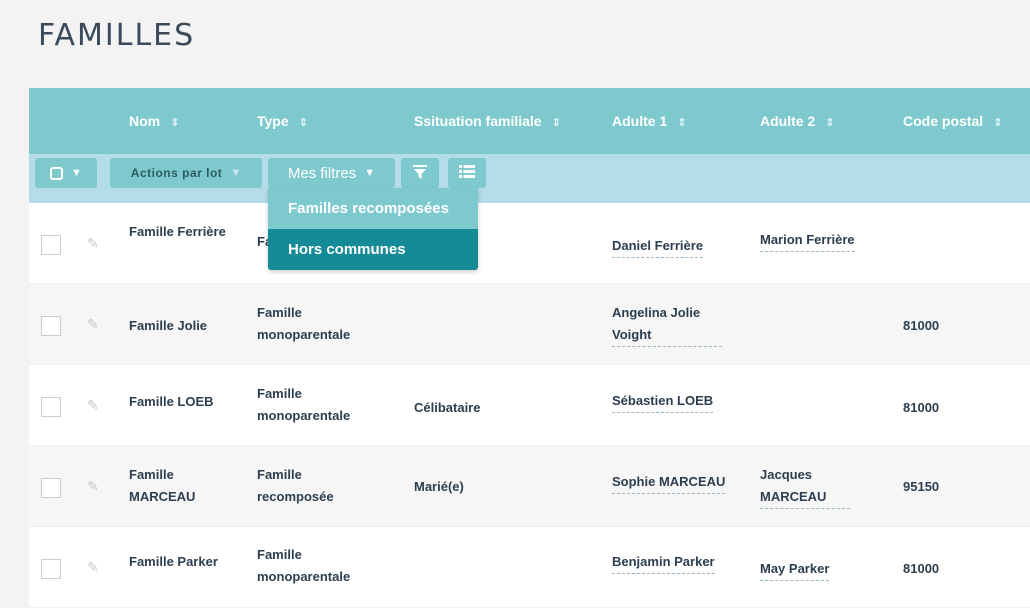 The height and width of the screenshot is (608, 1030). What do you see at coordinates (145, 121) in the screenshot?
I see `column-label: Nom` at bounding box center [145, 121].